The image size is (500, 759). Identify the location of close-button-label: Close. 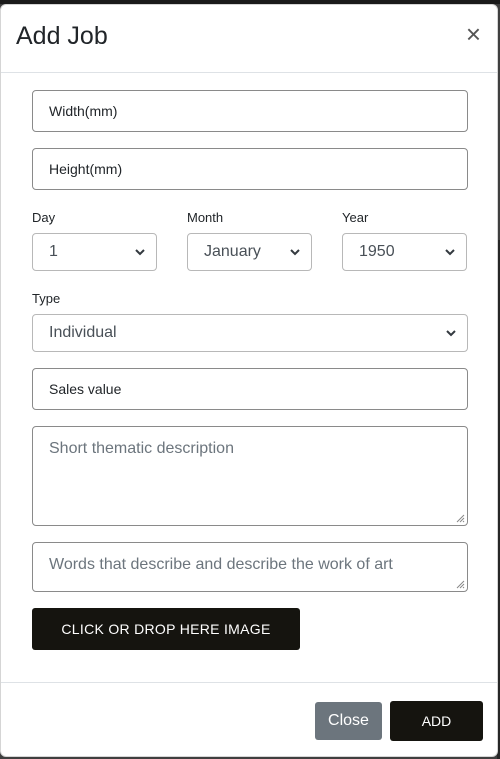
(348, 720).